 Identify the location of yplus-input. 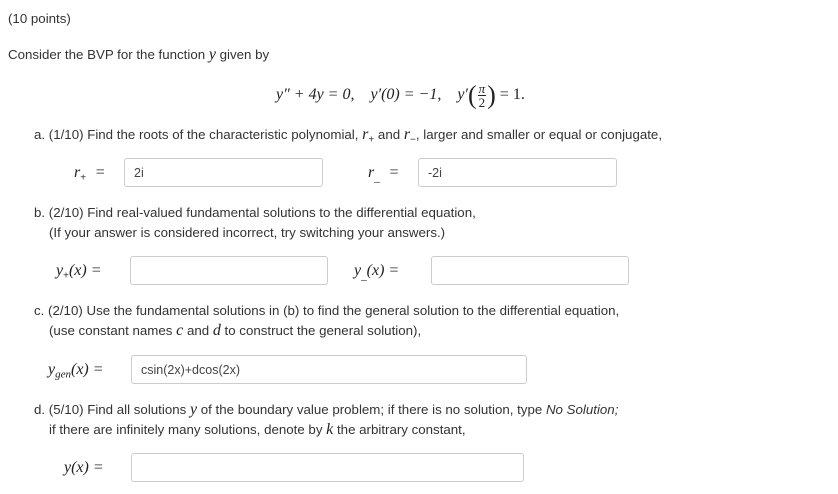
(229, 270).